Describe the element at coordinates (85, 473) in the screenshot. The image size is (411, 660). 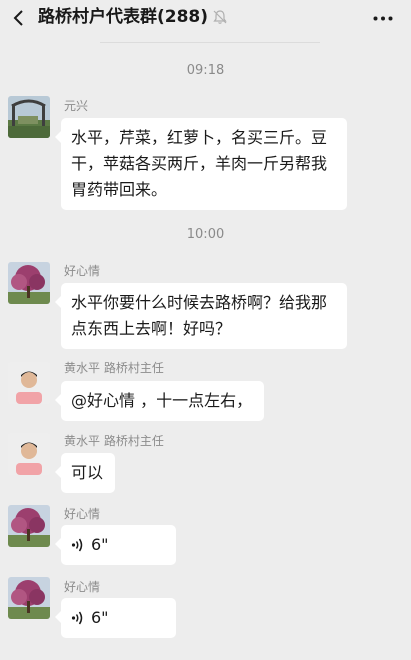
I see `message-bubble: 可以` at that location.